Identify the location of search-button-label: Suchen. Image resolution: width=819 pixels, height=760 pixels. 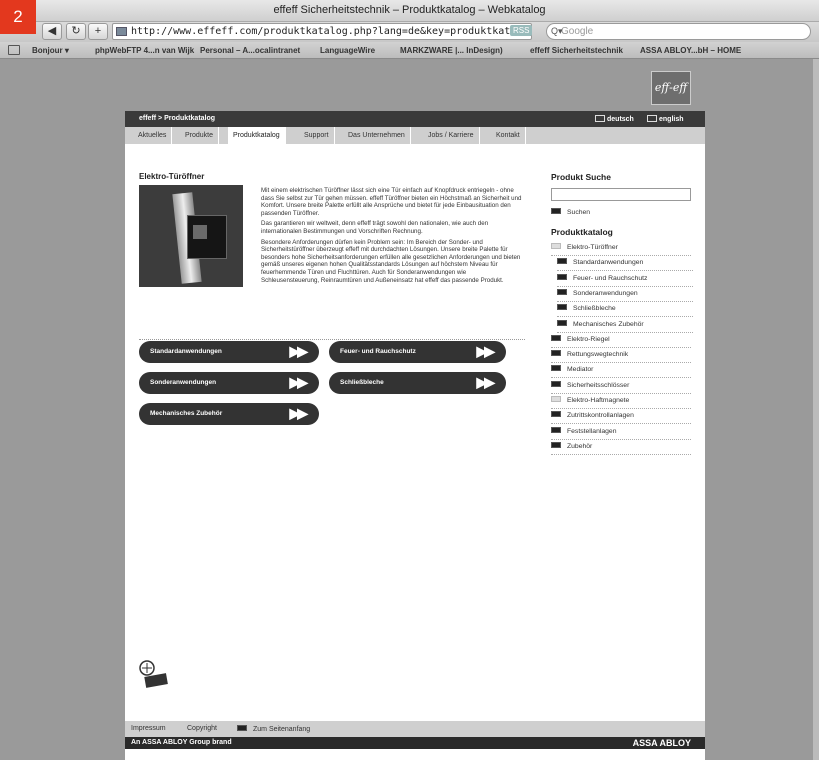
(579, 212).